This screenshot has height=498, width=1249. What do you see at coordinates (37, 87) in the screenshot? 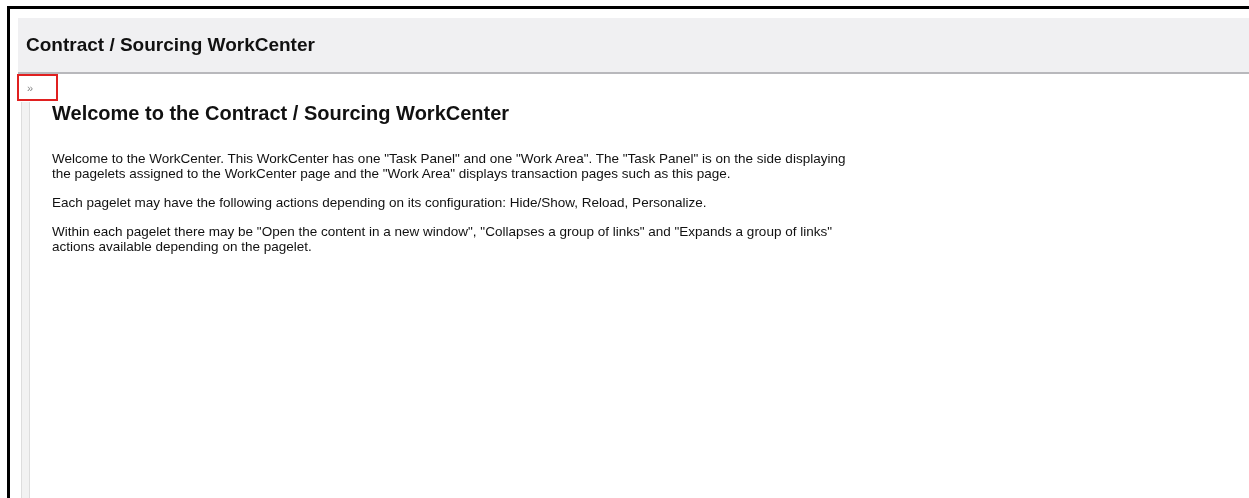
I see `expand-button: »` at bounding box center [37, 87].